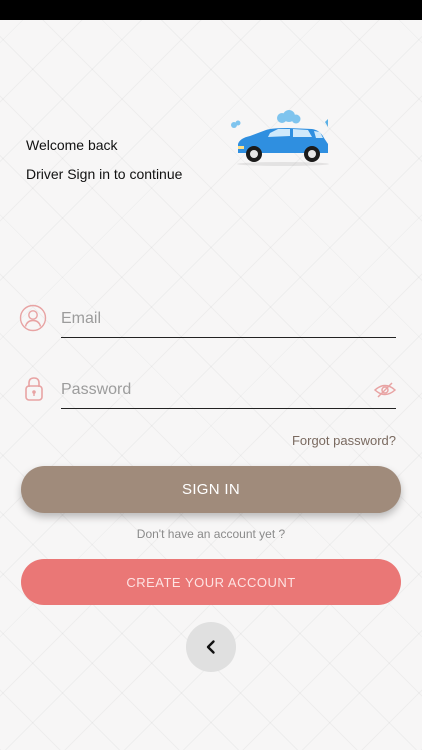 The image size is (422, 750). I want to click on back-button, so click(211, 647).